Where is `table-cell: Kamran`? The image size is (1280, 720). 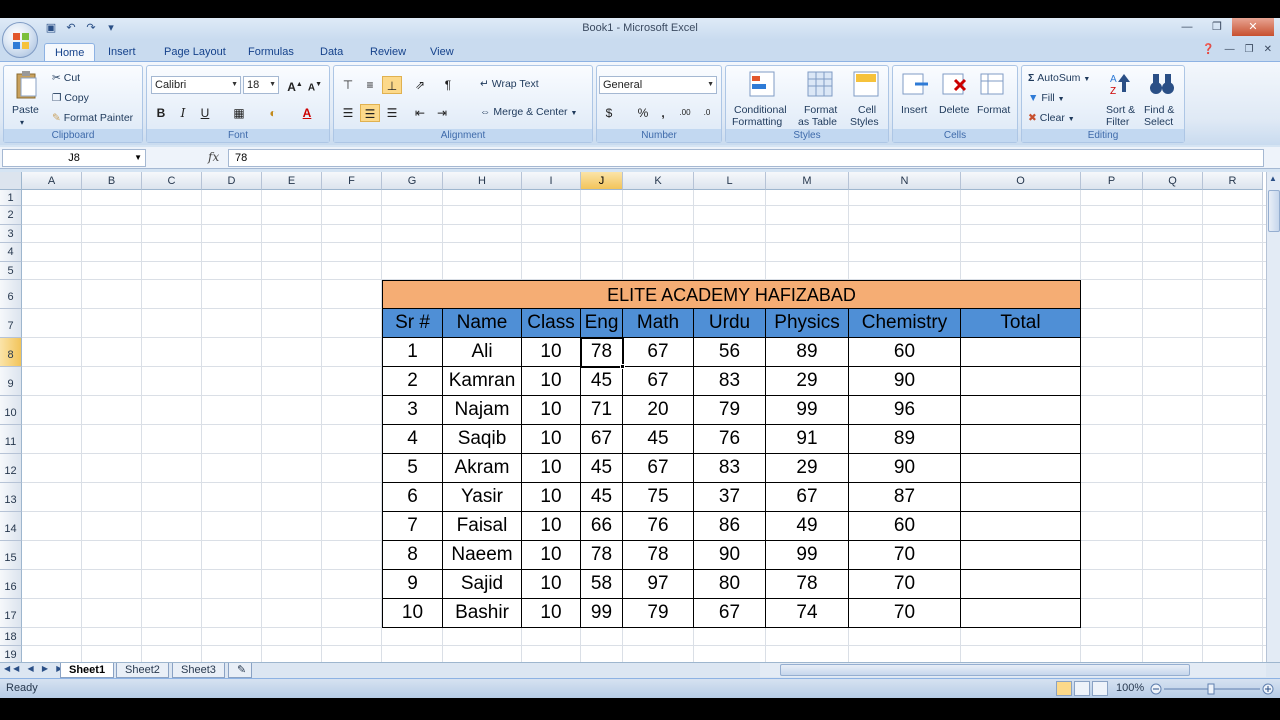 table-cell: Kamran is located at coordinates (482, 381).